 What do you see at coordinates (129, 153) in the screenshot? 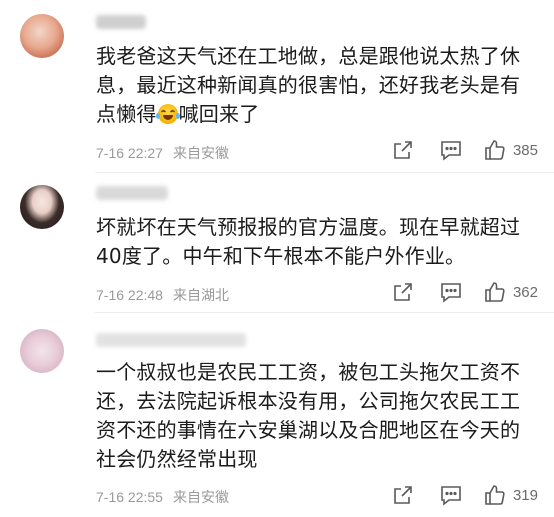
I see `comment-date: 7-16 22:27` at bounding box center [129, 153].